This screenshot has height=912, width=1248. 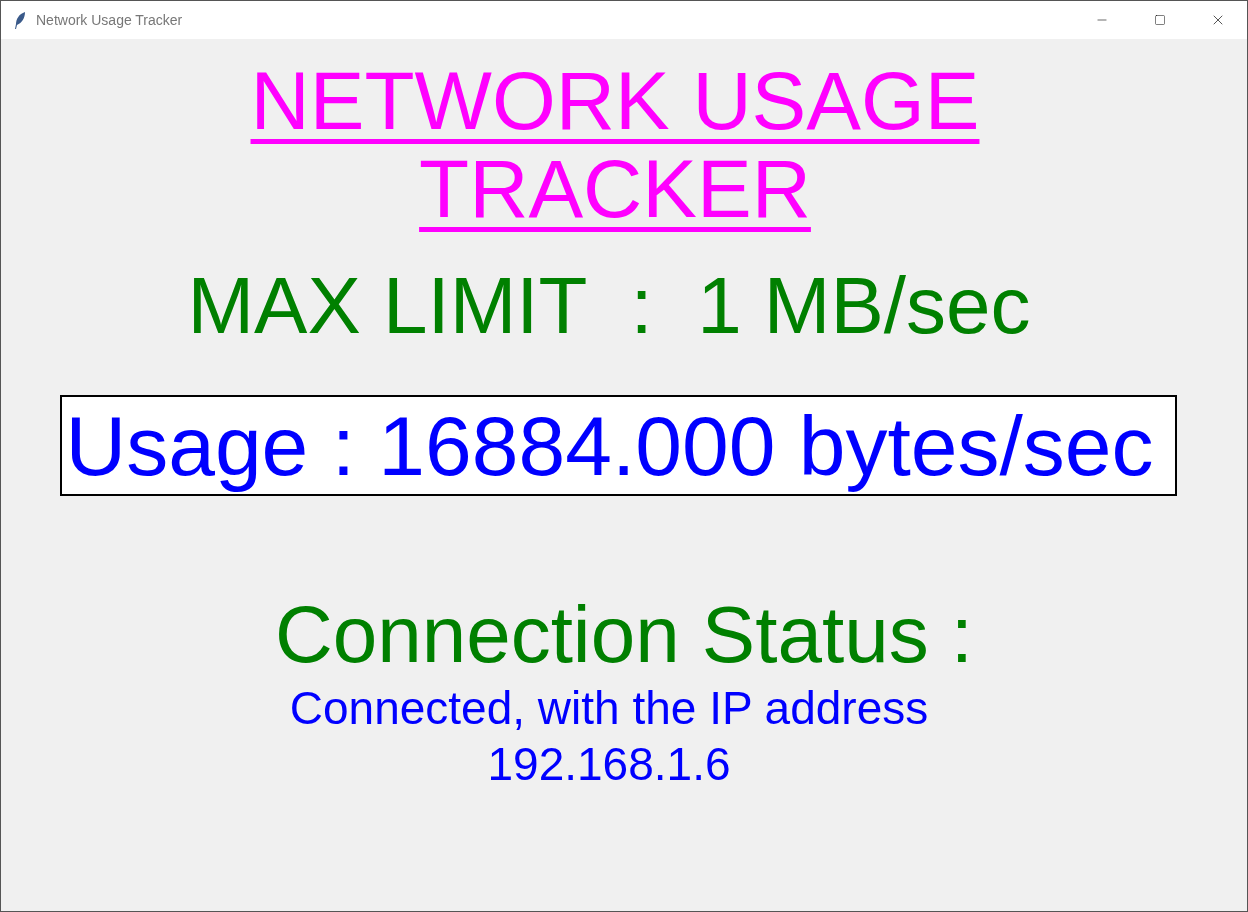 What do you see at coordinates (615, 101) in the screenshot?
I see `app-heading: NETWORK USAGE` at bounding box center [615, 101].